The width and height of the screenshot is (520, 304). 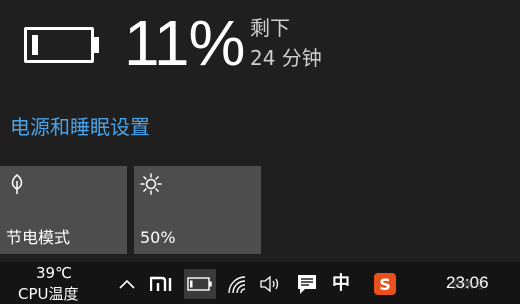 I want to click on power-sleep-settings-link: 电源和睡眠设置, so click(x=80, y=127).